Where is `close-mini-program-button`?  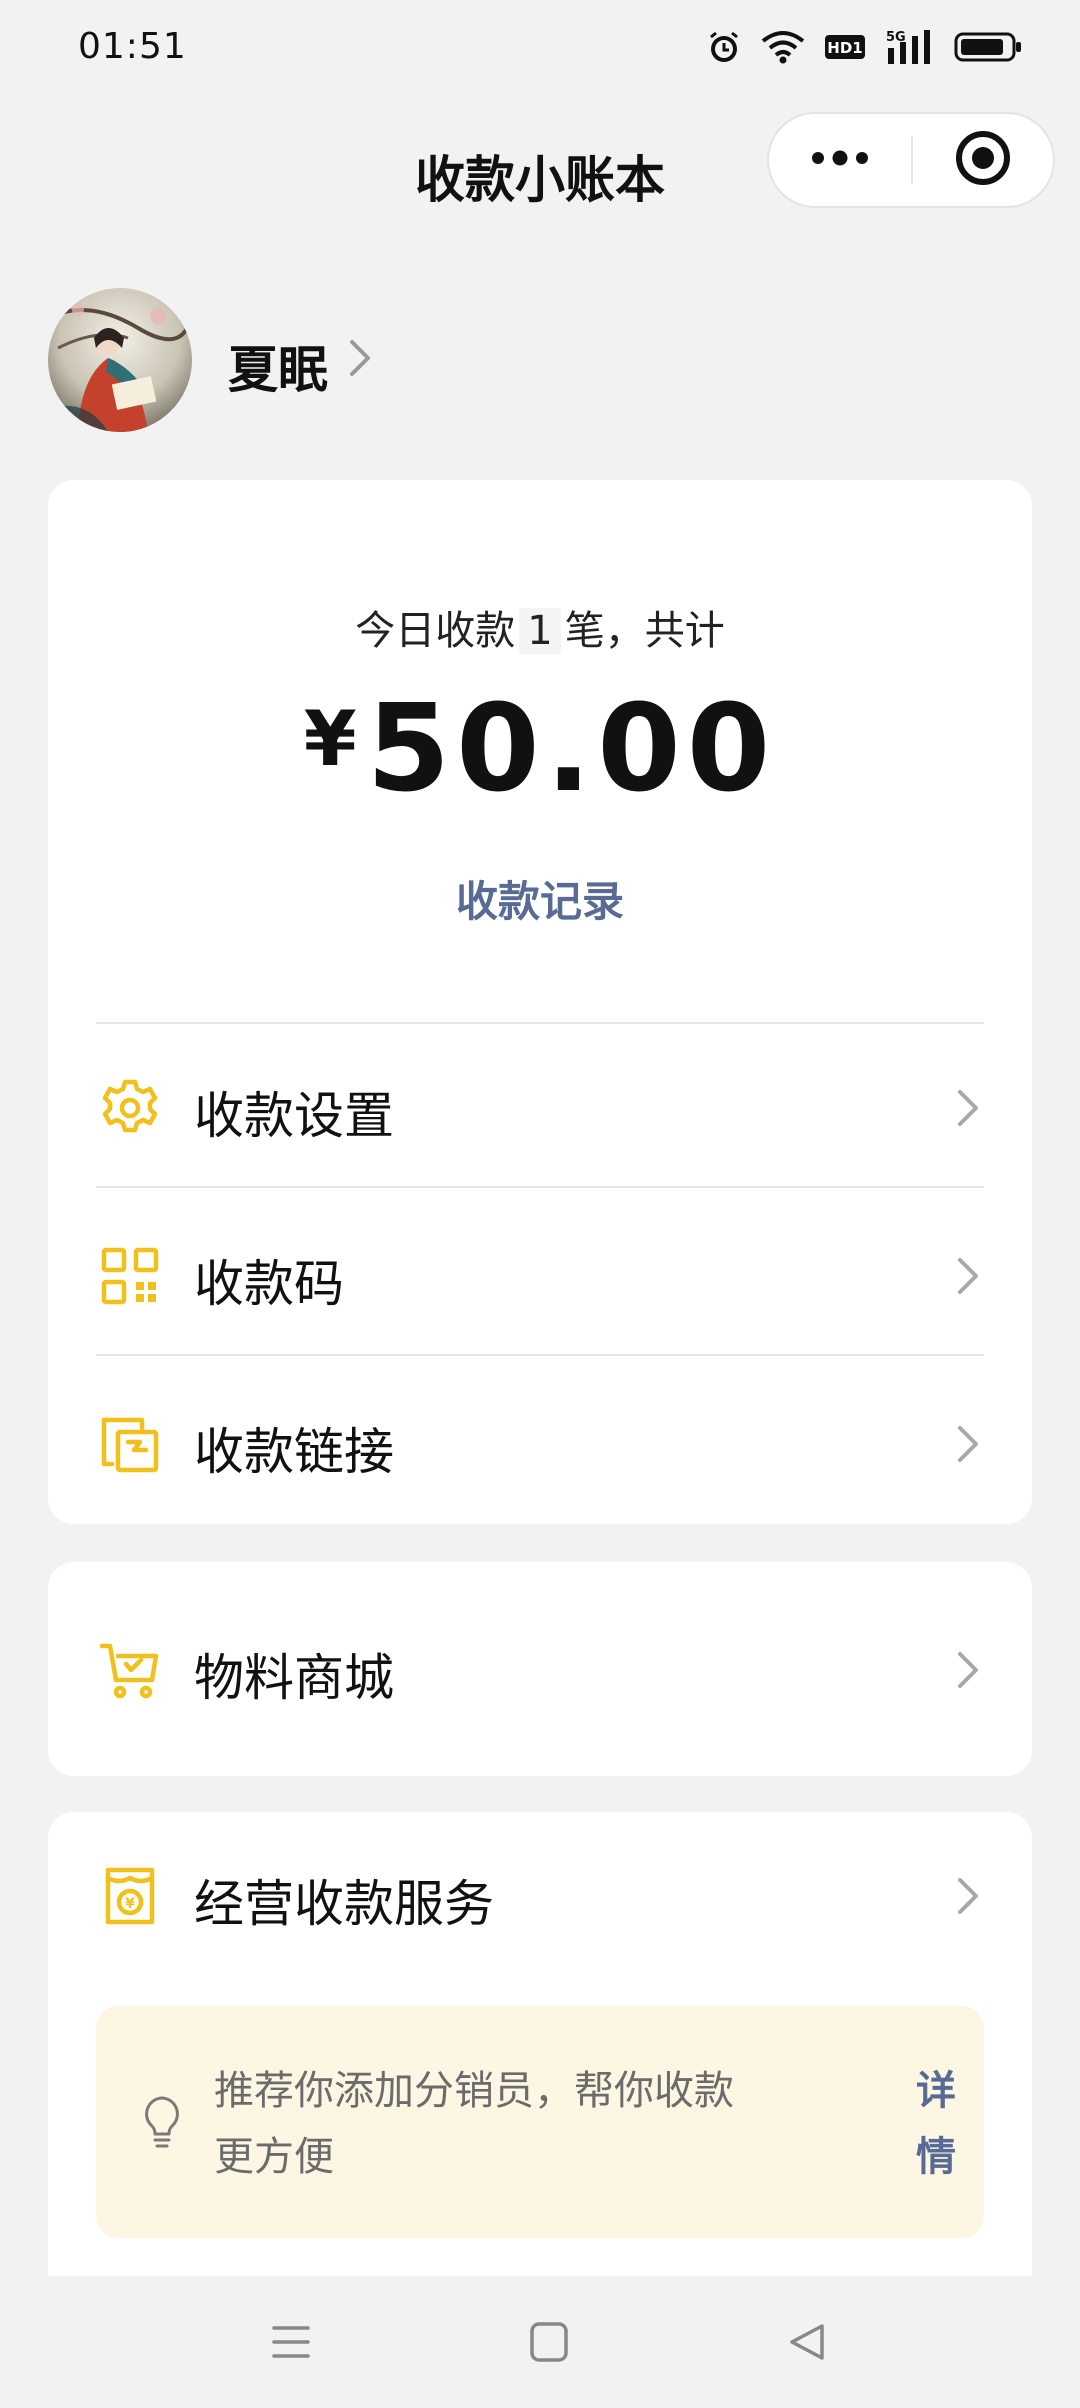 close-mini-program-button is located at coordinates (983, 160).